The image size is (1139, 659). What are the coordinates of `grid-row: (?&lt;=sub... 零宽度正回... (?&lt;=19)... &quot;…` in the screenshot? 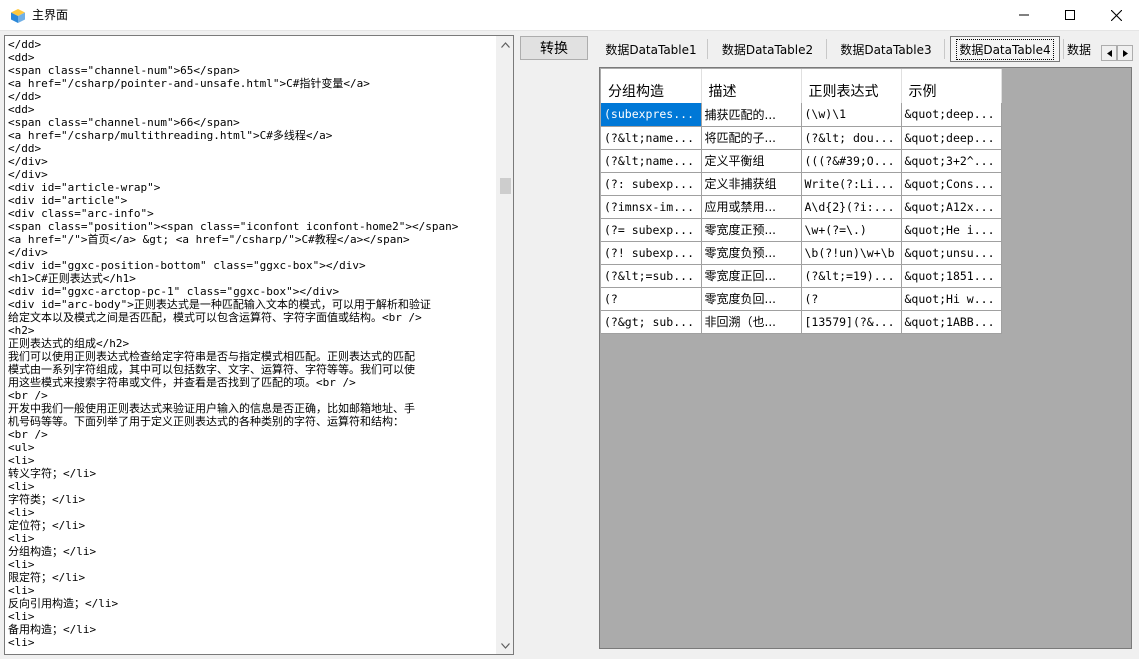 It's located at (801, 276).